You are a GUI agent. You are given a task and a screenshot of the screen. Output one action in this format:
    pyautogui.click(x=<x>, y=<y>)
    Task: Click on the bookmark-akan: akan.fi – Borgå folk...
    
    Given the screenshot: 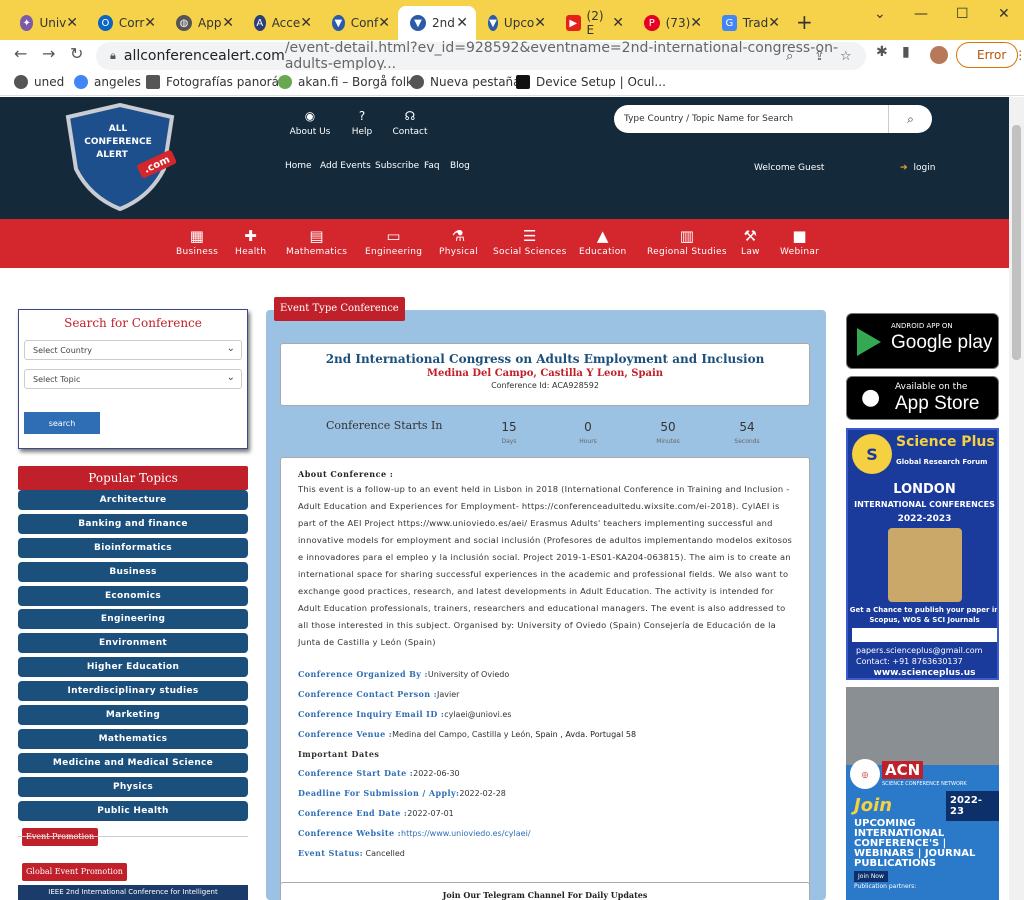 What is the action you would take?
    pyautogui.click(x=351, y=82)
    